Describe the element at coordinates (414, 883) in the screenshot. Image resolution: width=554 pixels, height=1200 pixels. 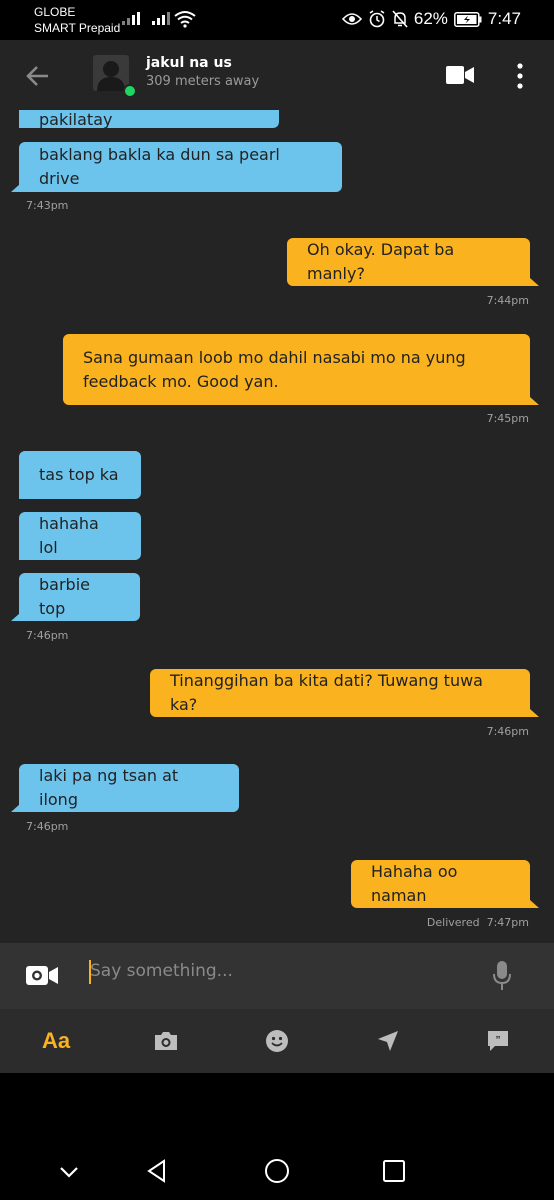
I see `message-text: Hahaha oo naman` at that location.